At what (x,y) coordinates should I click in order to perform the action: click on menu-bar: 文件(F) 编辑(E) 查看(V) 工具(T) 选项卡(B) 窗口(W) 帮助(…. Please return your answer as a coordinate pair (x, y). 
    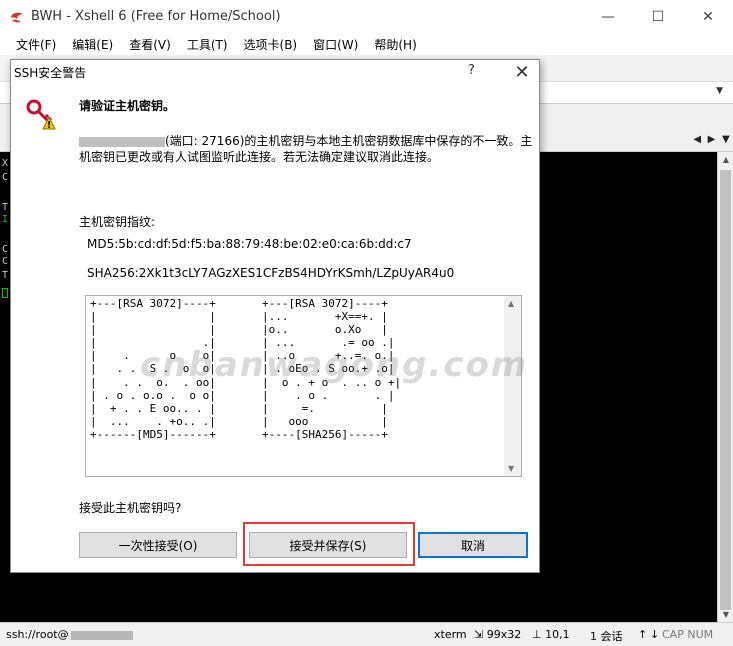
    Looking at the image, I should click on (366, 44).